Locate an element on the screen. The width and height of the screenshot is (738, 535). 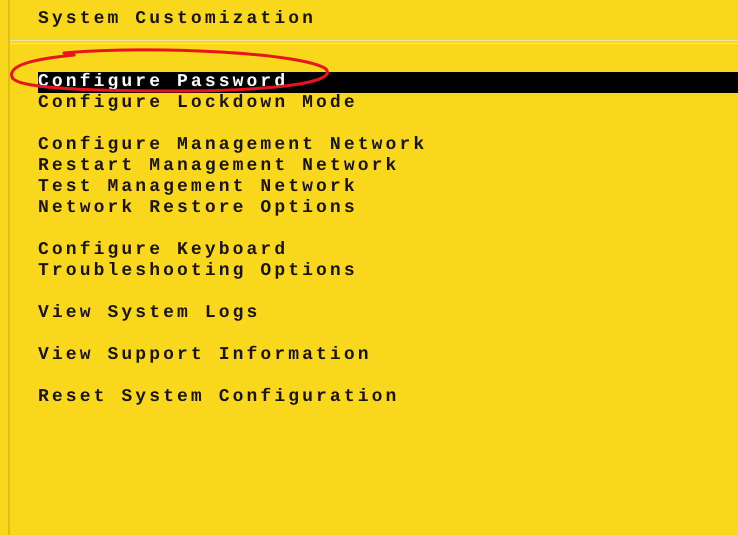
menu-item: View Support Information is located at coordinates (388, 355).